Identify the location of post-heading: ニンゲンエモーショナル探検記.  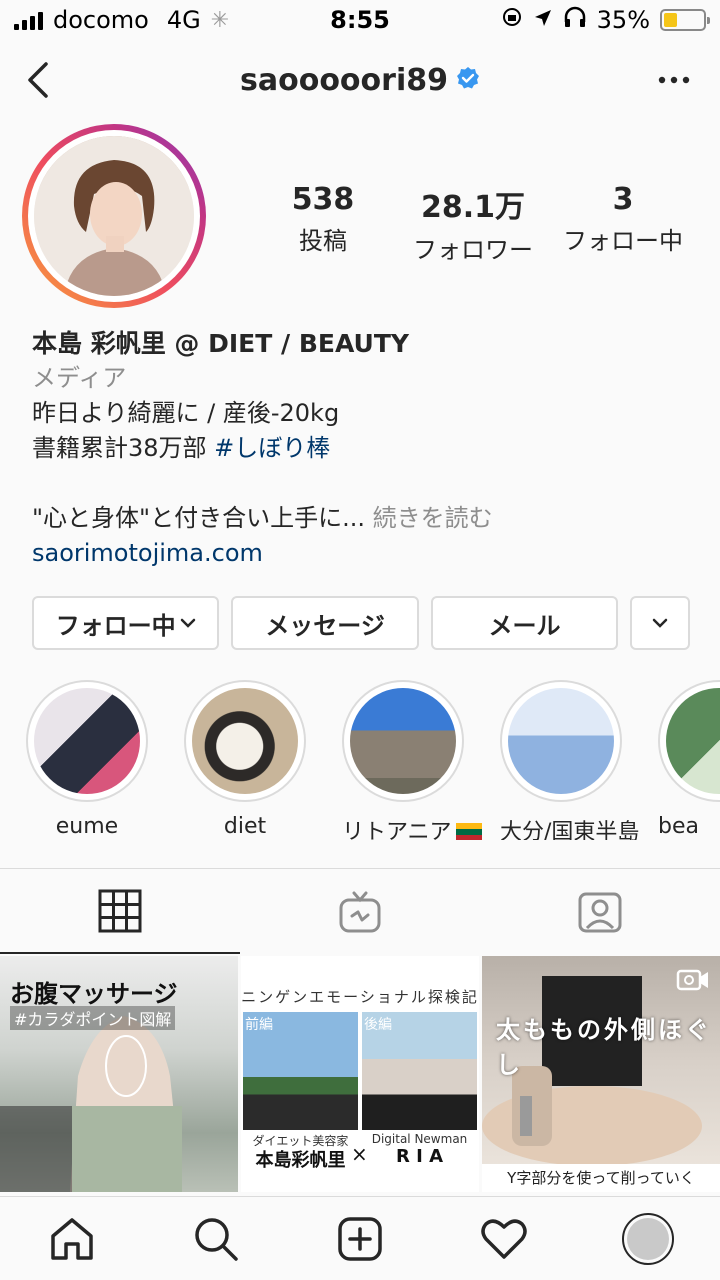
(360, 997).